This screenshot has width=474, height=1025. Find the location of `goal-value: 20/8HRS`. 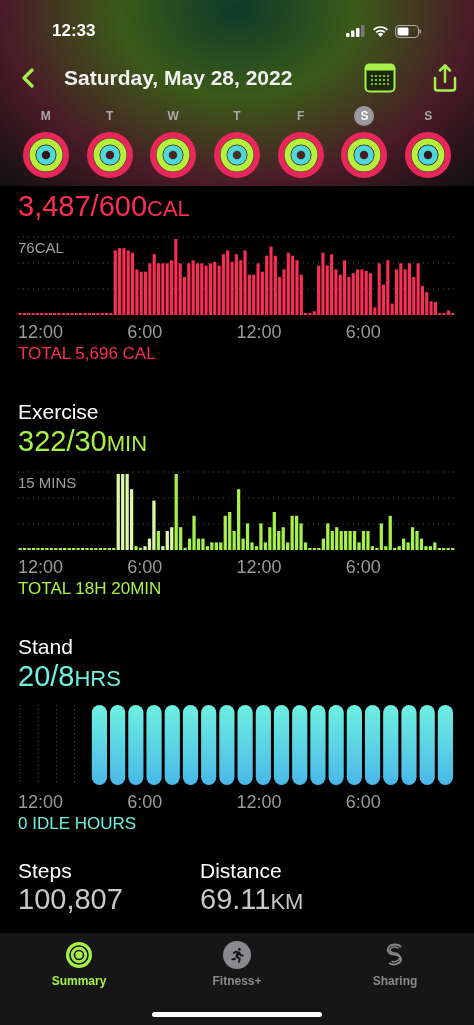

goal-value: 20/8HRS is located at coordinates (70, 677).